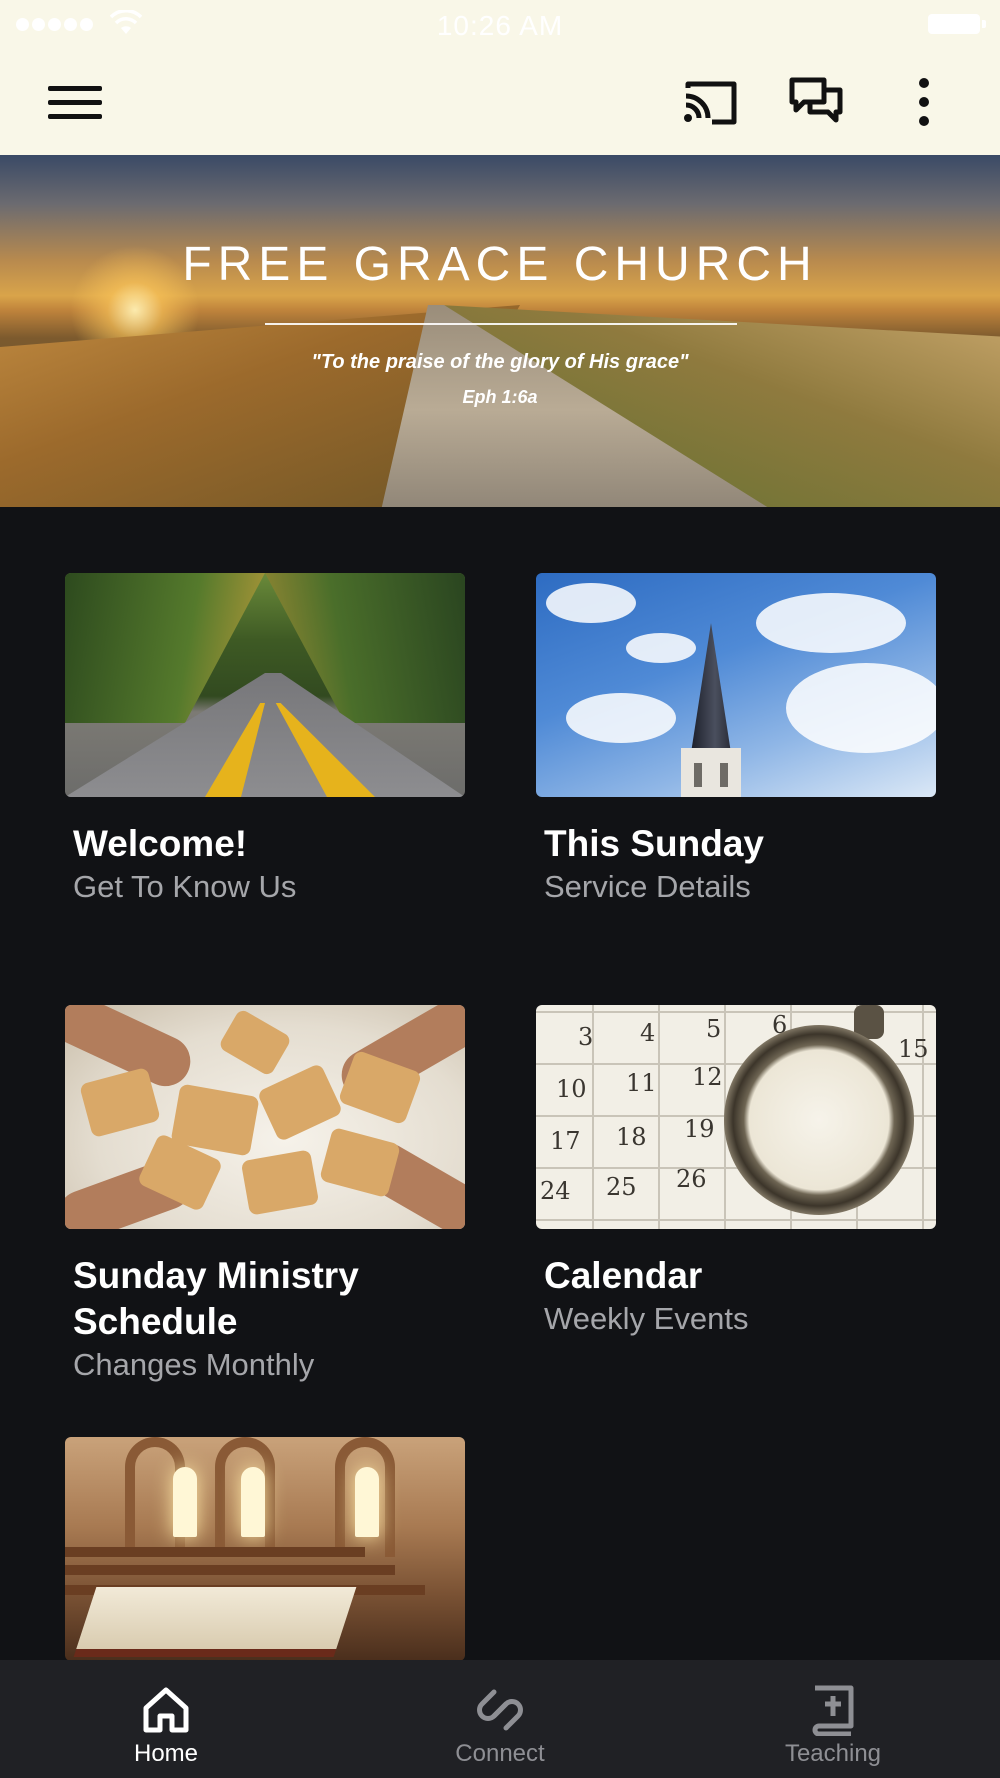 This screenshot has width=1000, height=1778. Describe the element at coordinates (76, 102) in the screenshot. I see `hamburger-menu-icon` at that location.